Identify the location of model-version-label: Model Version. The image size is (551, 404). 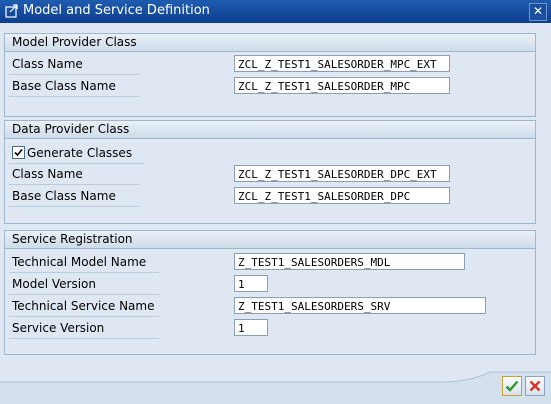
(54, 284).